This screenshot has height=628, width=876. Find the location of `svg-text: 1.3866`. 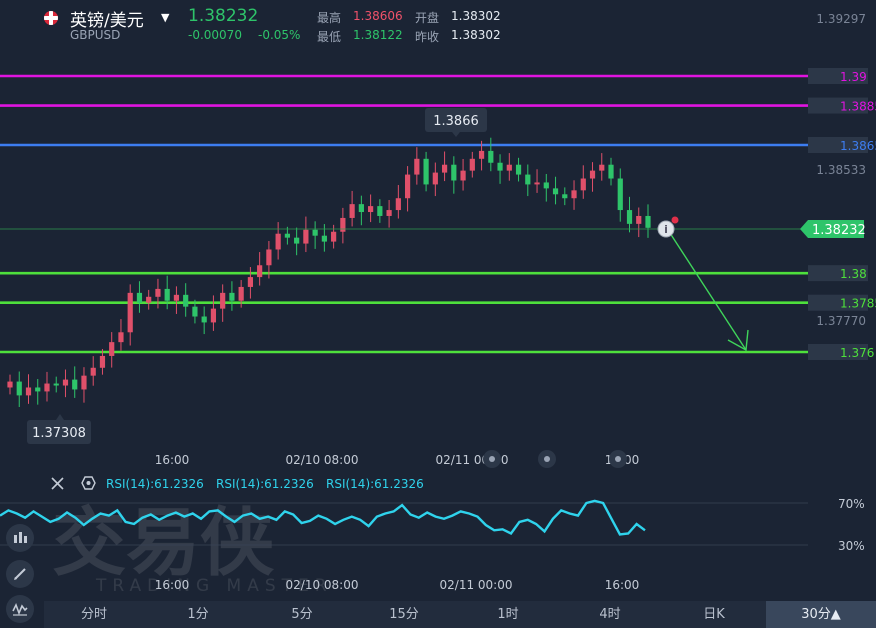

svg-text: 1.3866 is located at coordinates (456, 121).